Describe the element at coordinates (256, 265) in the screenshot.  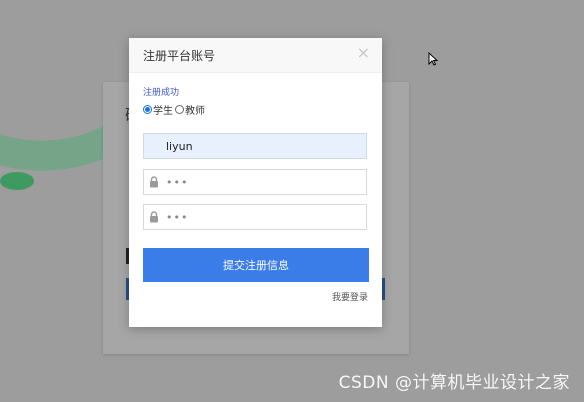
I see `submit-register-button: 提交注册信息` at that location.